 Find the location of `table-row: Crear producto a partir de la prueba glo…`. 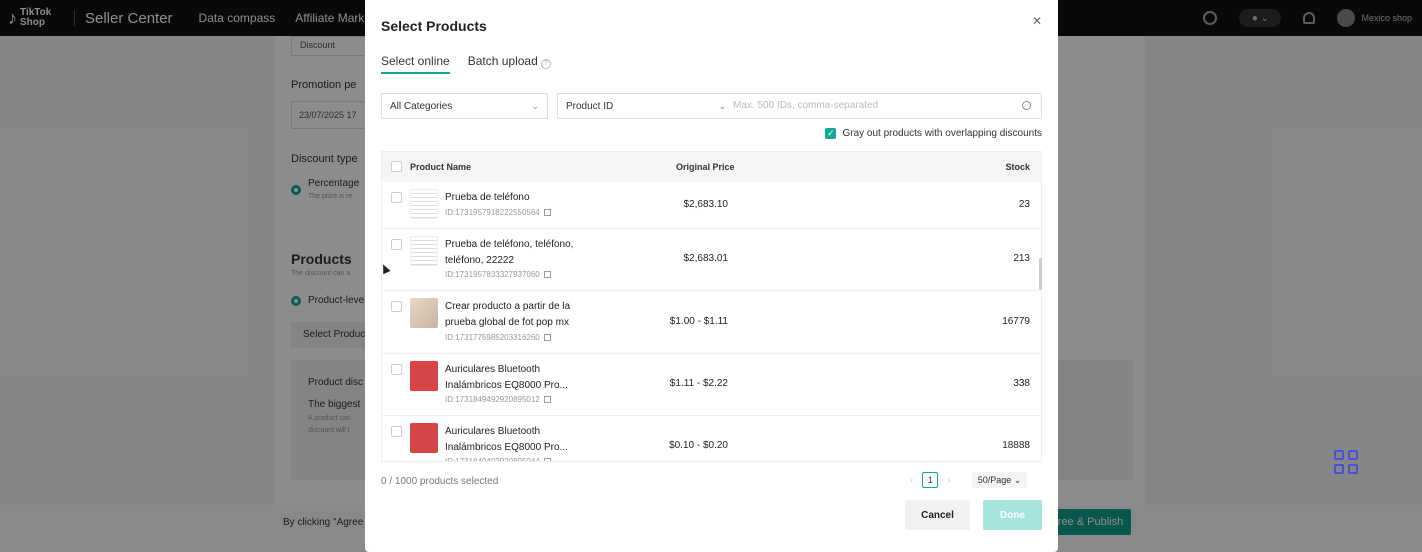

table-row: Crear producto a partir de la prueba glo… is located at coordinates (711, 322).